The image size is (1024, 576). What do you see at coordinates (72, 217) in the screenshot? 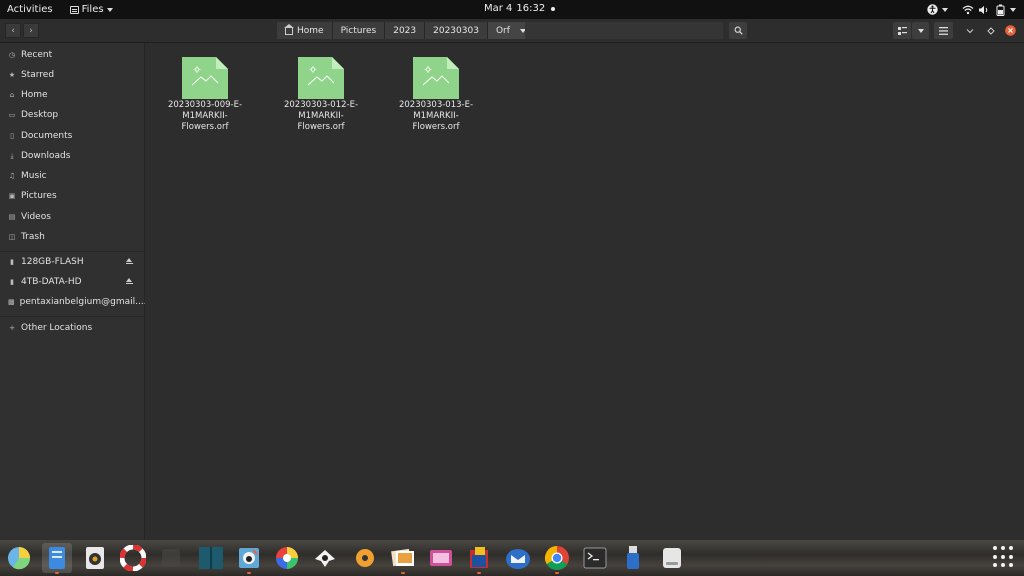
I see `sidebar-item-videos: ▤ Videos` at bounding box center [72, 217].